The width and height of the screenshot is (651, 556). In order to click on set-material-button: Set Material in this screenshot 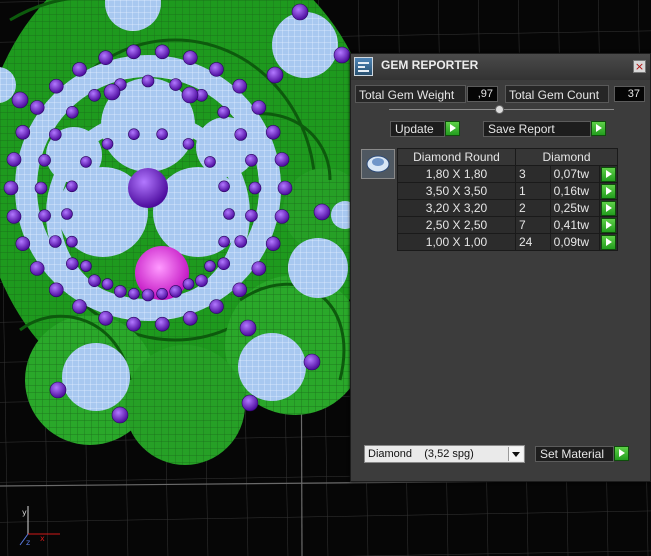, I will do `click(574, 454)`.